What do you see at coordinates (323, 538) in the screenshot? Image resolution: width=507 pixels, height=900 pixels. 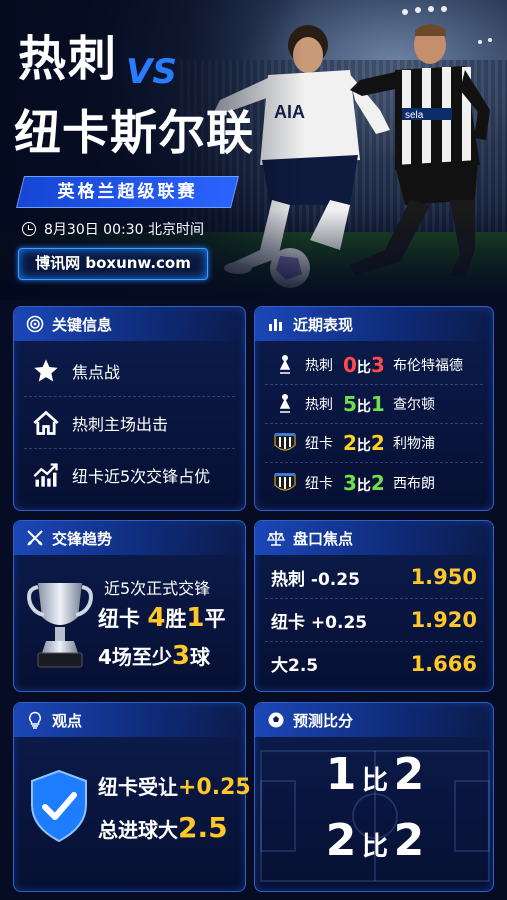 I see `card-title: 盘口焦点` at bounding box center [323, 538].